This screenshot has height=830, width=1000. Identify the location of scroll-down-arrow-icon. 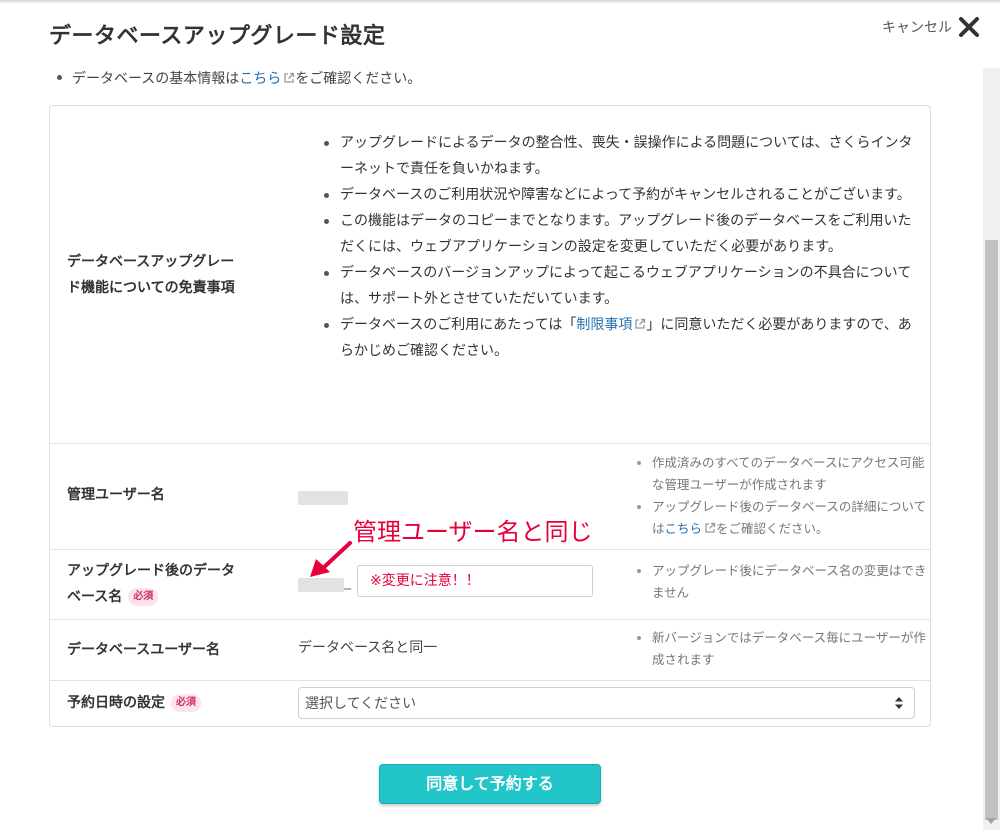
(991, 821).